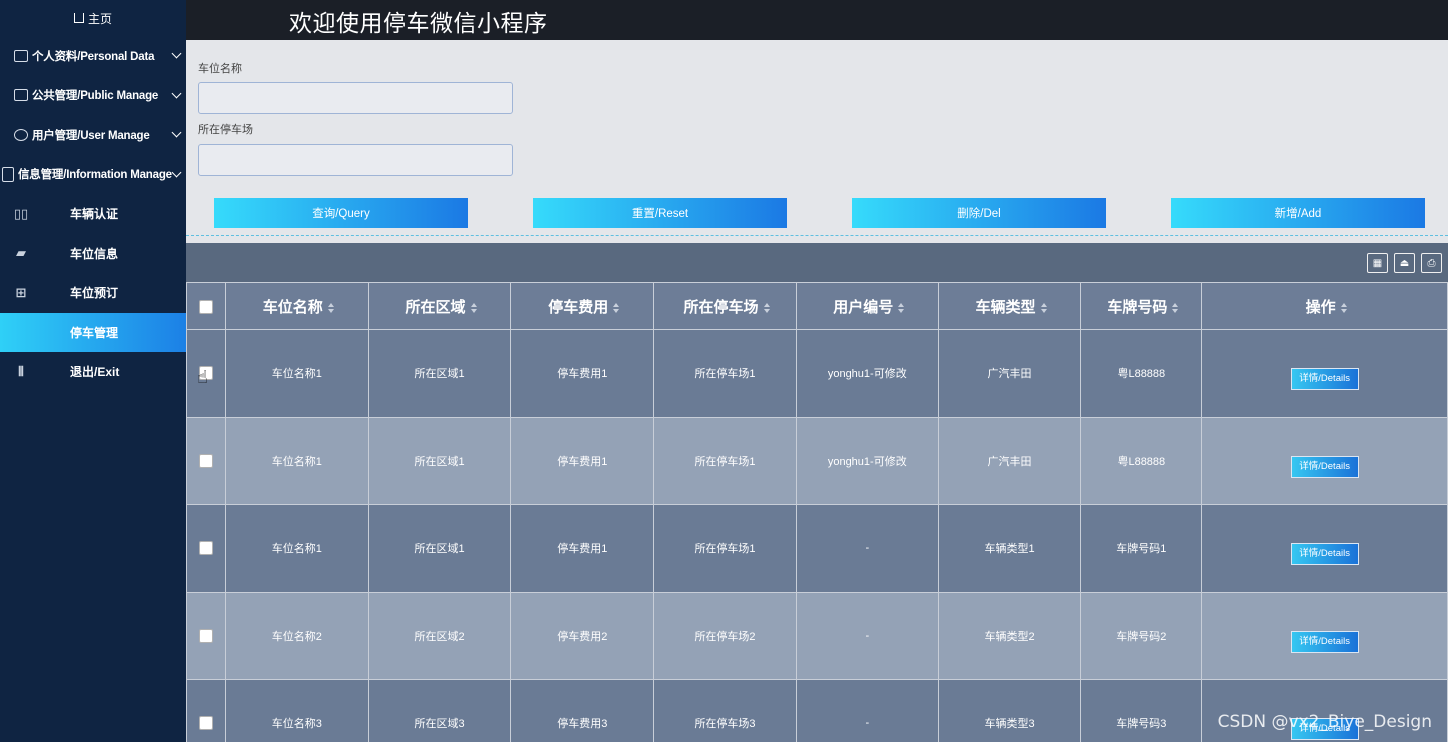 This screenshot has width=1448, height=742. Describe the element at coordinates (1298, 213) in the screenshot. I see `add-button: 新增/Add` at that location.